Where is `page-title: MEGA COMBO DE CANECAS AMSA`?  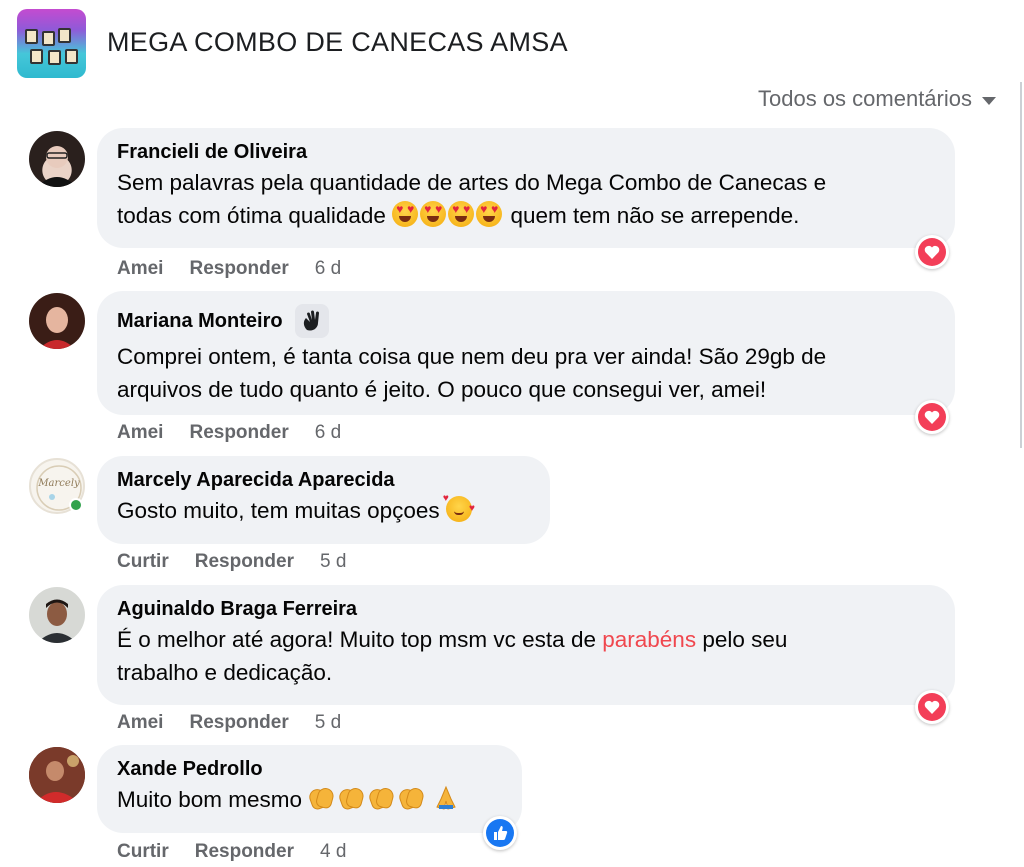
page-title: MEGA COMBO DE CANECAS AMSA is located at coordinates (337, 42).